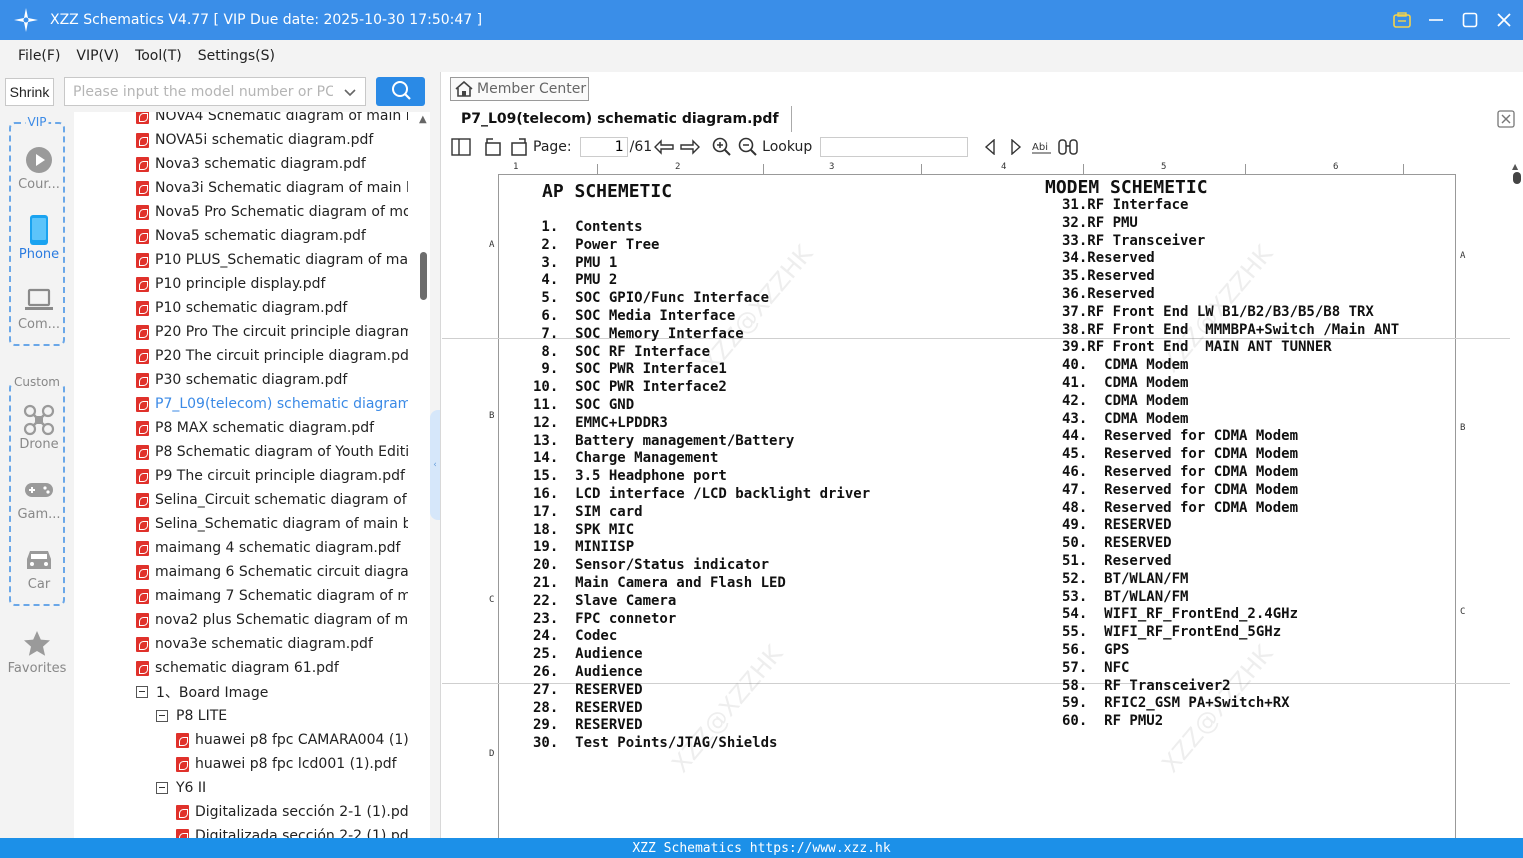 Image resolution: width=1523 pixels, height=858 pixels. Describe the element at coordinates (236, 56) in the screenshot. I see `menu-settings: Settings(S)` at that location.